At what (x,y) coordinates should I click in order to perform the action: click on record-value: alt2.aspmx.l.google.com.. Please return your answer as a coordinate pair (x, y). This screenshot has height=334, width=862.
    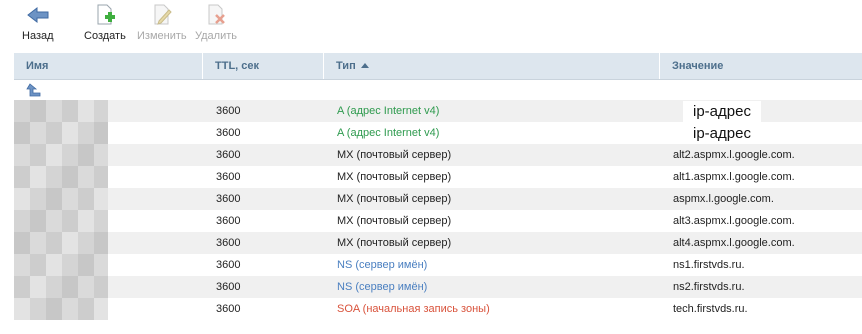
    Looking at the image, I should click on (734, 155).